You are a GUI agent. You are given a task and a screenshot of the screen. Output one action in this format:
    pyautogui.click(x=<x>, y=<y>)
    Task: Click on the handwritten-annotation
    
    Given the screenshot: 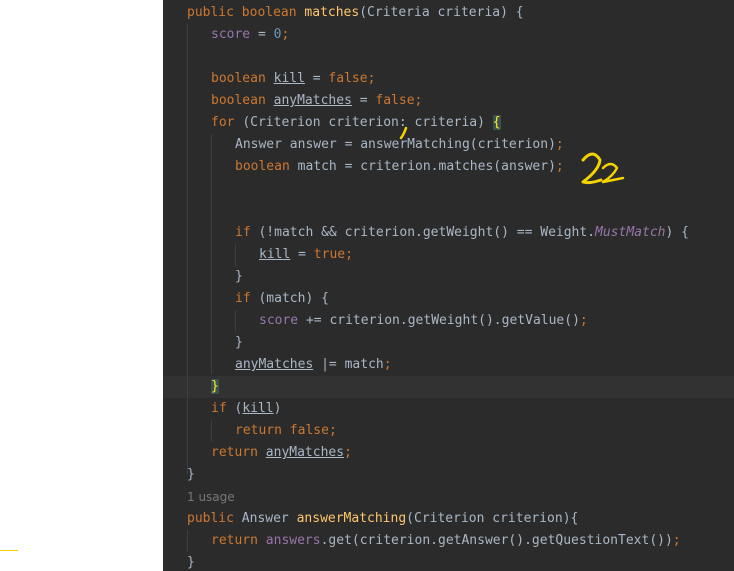 What is the action you would take?
    pyautogui.click(x=512, y=155)
    